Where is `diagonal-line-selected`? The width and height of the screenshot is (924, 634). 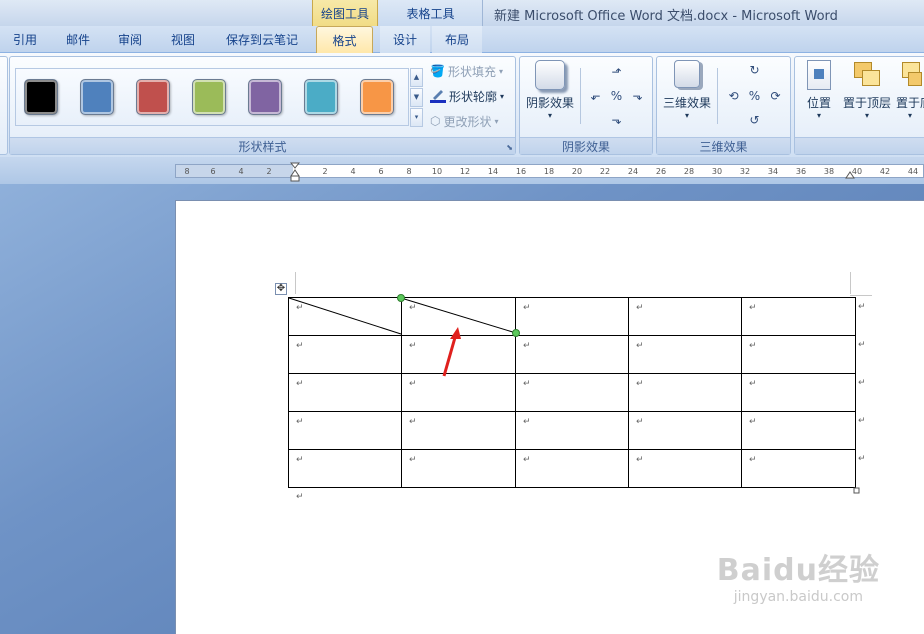
diagonal-line-selected is located at coordinates (458, 315).